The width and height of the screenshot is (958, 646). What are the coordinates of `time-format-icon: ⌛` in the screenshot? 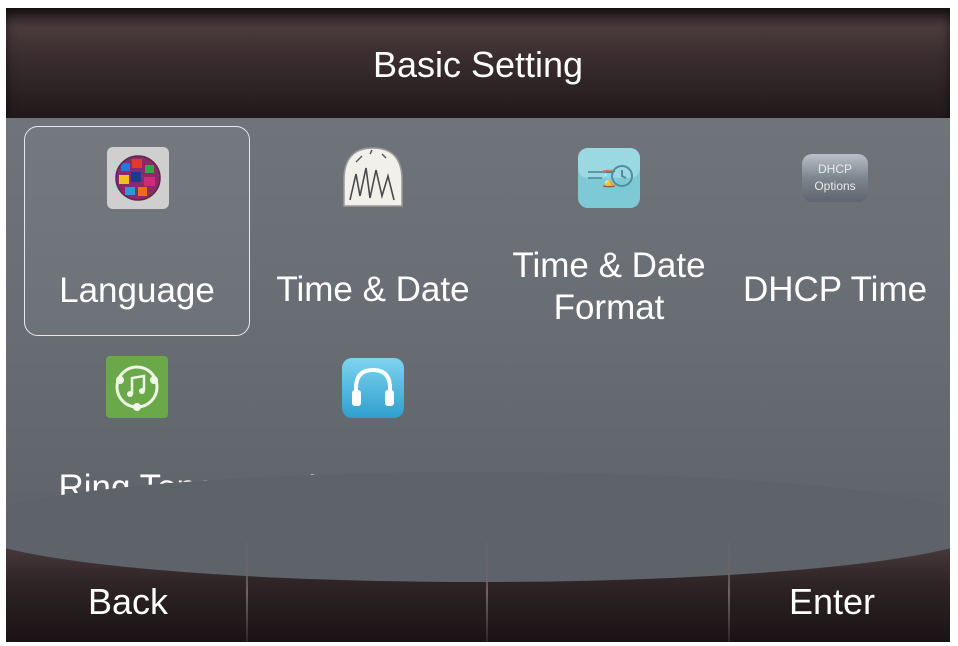 It's located at (609, 178).